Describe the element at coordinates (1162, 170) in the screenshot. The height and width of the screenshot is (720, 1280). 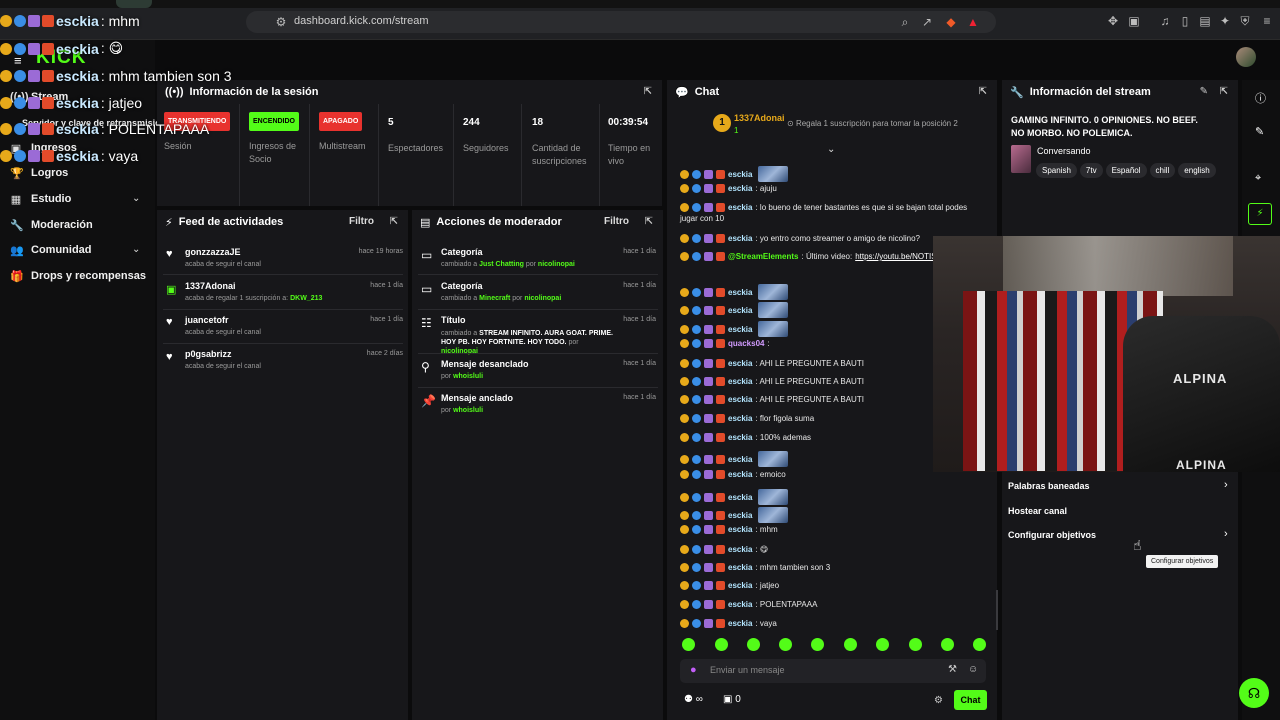
I see `tag: chill` at that location.